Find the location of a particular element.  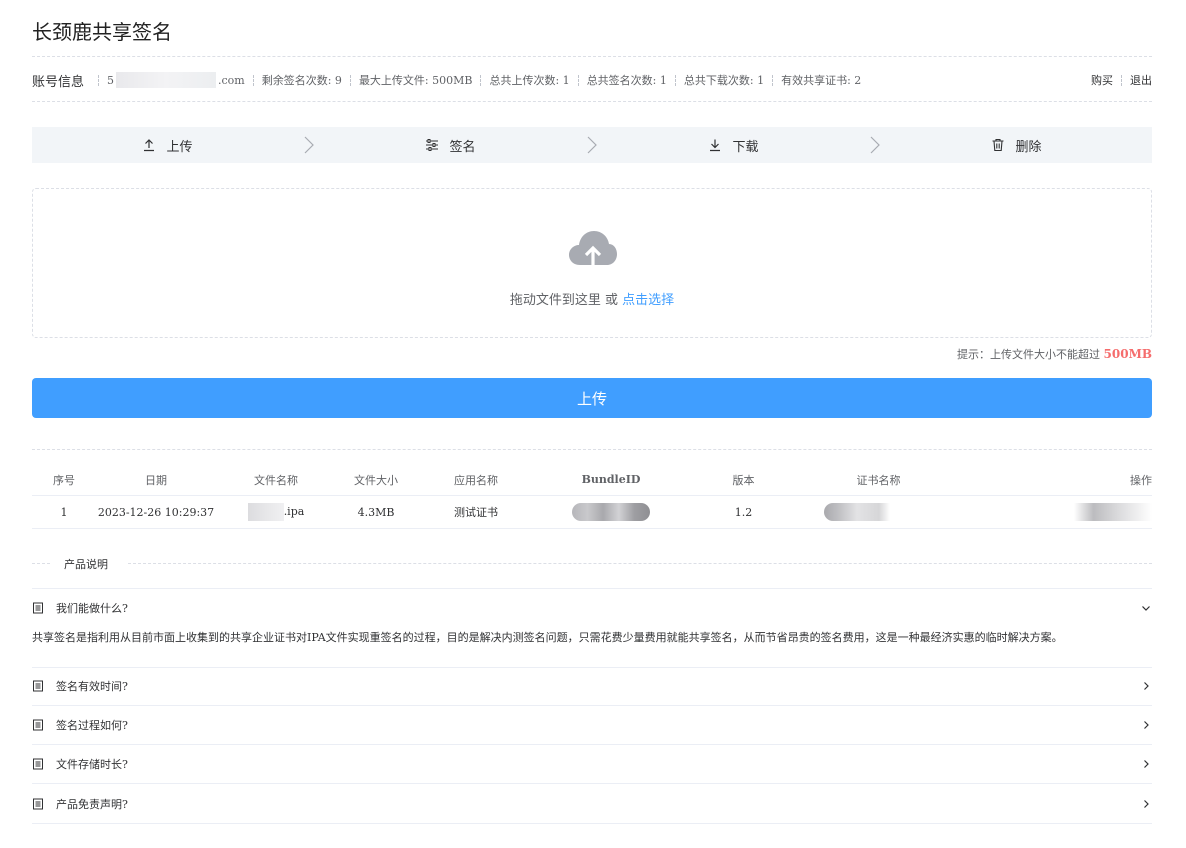

email-prefix: 5 is located at coordinates (111, 80).